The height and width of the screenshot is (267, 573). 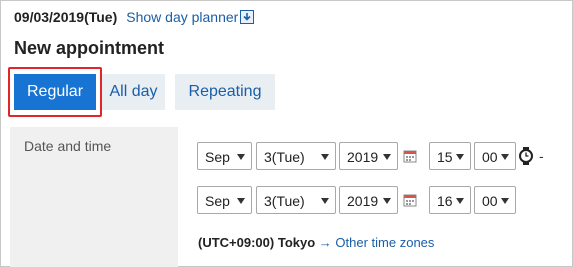 What do you see at coordinates (384, 242) in the screenshot?
I see `other-time-zones-link: Other time zones` at bounding box center [384, 242].